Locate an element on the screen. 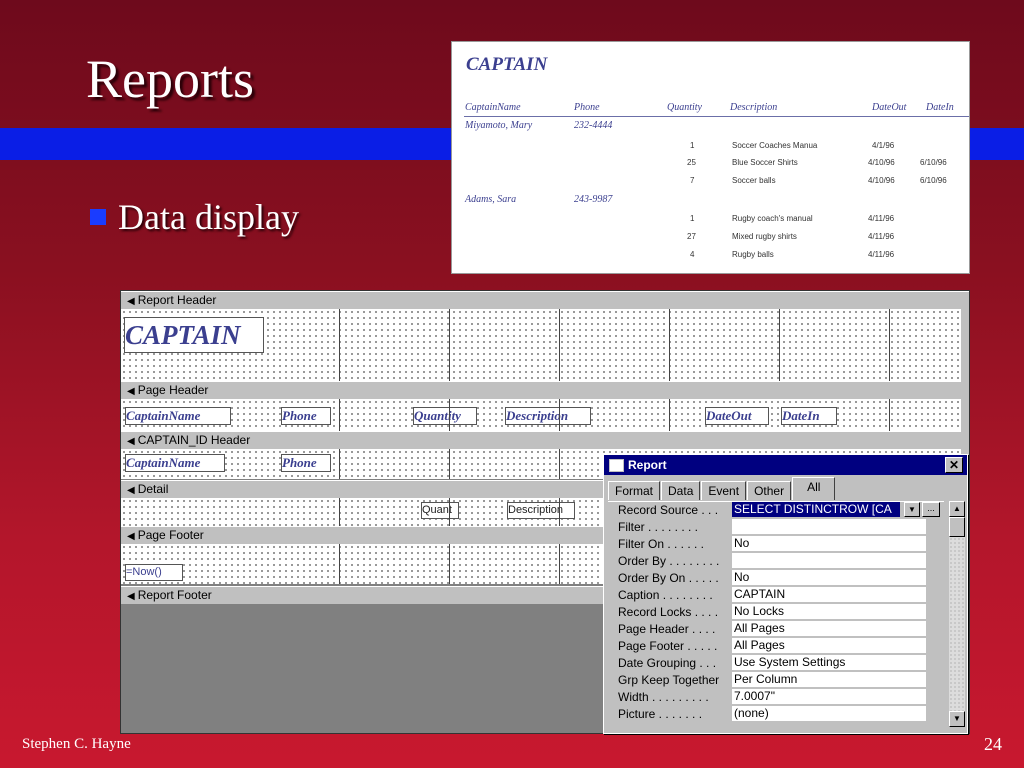  det-description-field: Description is located at coordinates (541, 510).